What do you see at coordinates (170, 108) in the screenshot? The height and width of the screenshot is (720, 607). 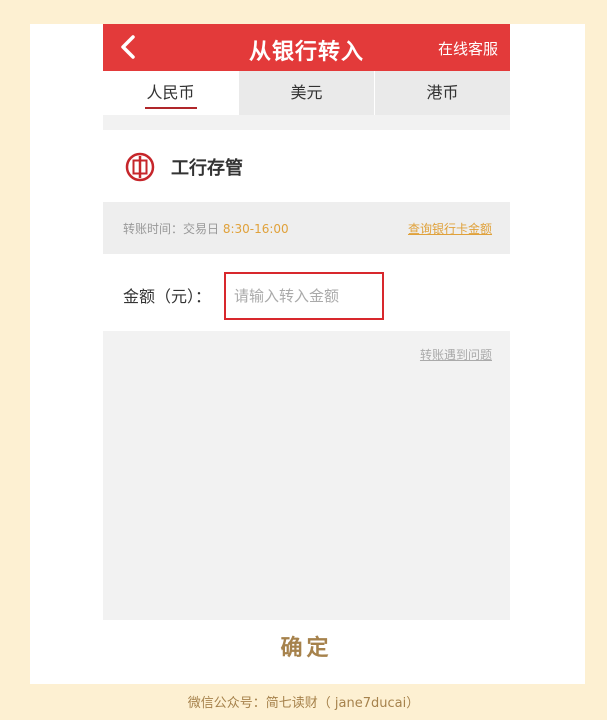 I see `active-tab-indicator` at bounding box center [170, 108].